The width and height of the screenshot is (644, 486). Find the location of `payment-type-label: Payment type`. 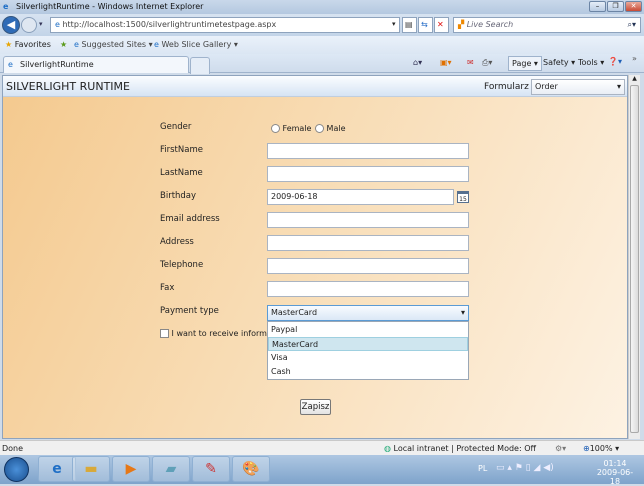

payment-type-label: Payment type is located at coordinates (189, 311).